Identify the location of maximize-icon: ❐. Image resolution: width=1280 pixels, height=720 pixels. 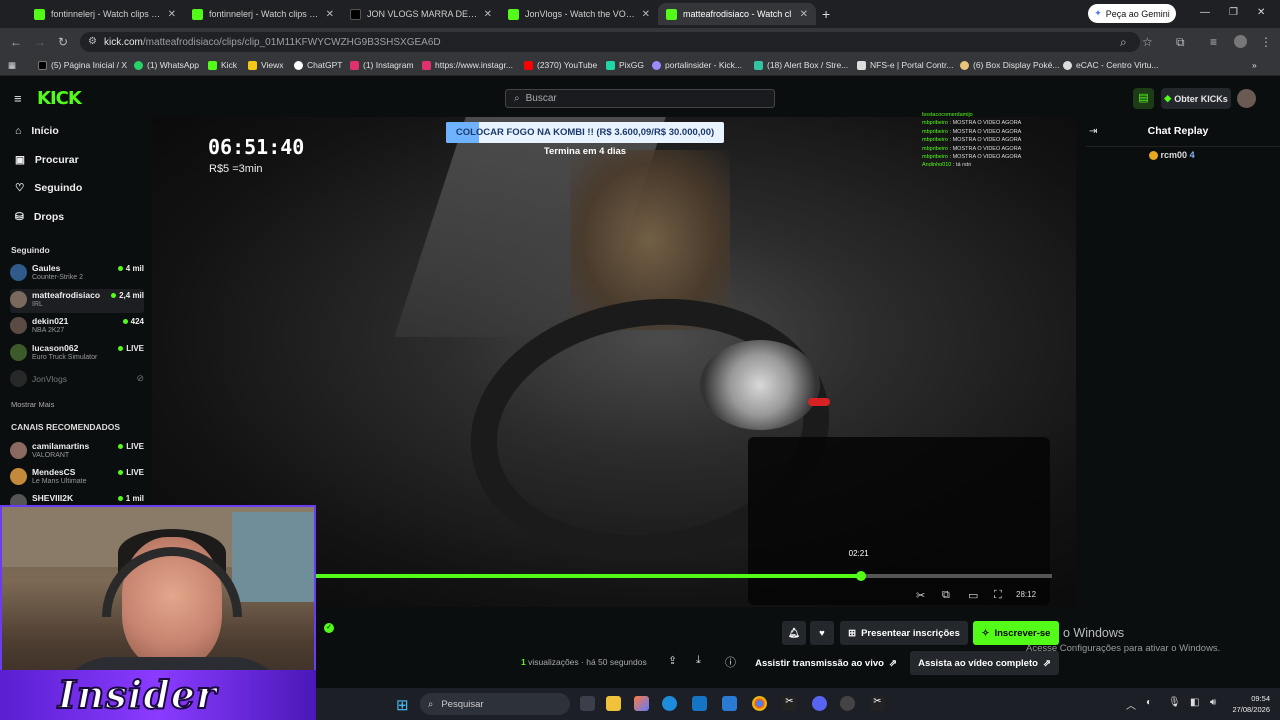
(1233, 12).